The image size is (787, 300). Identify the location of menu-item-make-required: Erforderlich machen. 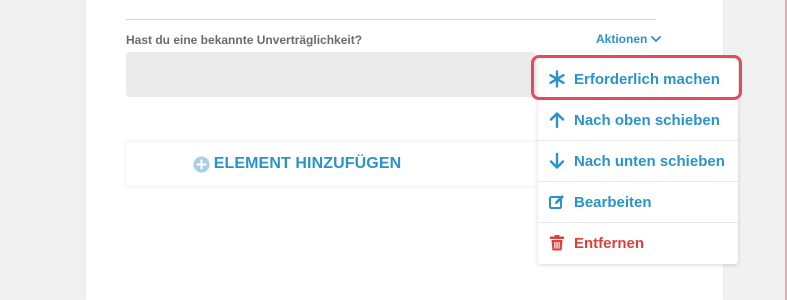
(638, 79).